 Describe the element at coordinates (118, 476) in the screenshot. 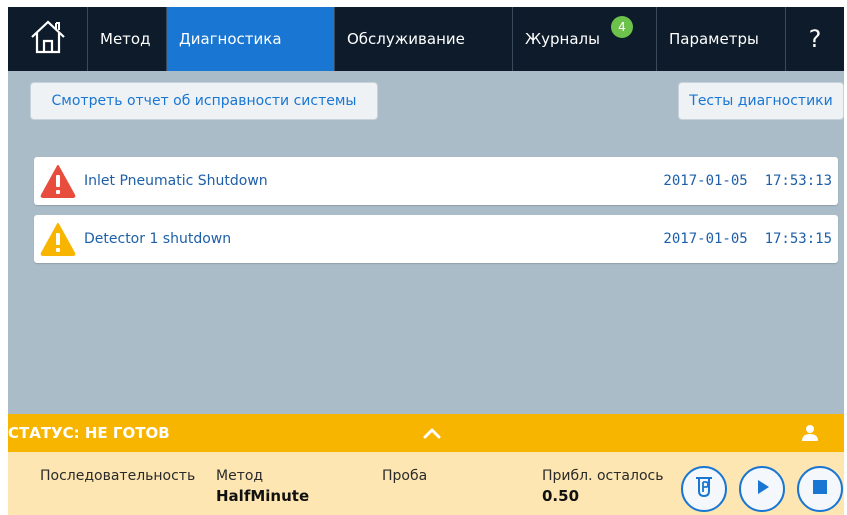

I see `sequence-label: Последовательность` at that location.